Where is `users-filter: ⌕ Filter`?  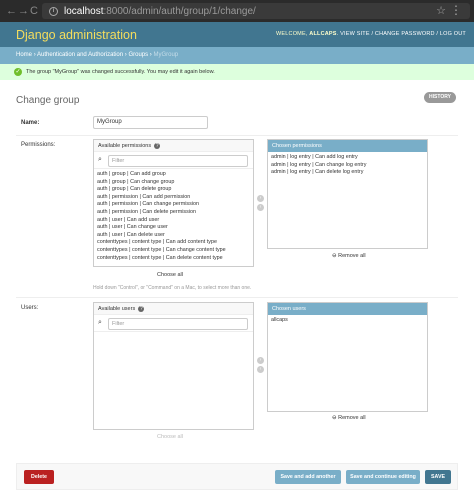
users-filter: ⌕ Filter is located at coordinates (173, 323).